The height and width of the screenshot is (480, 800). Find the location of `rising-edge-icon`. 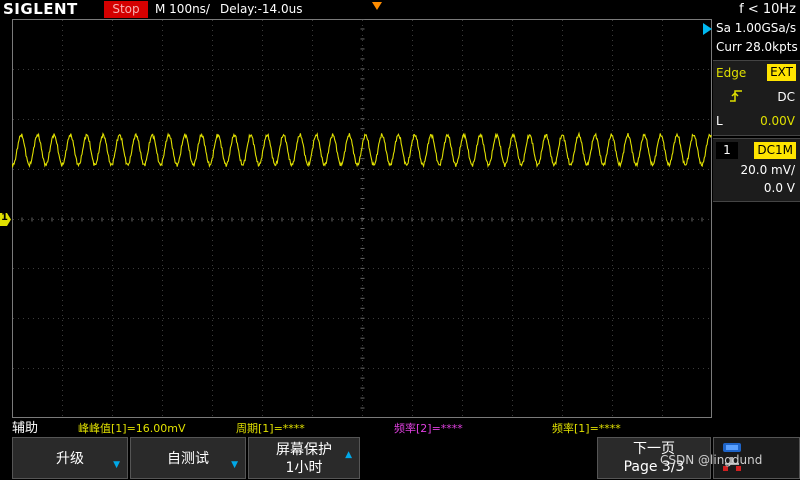

rising-edge-icon is located at coordinates (736, 96).